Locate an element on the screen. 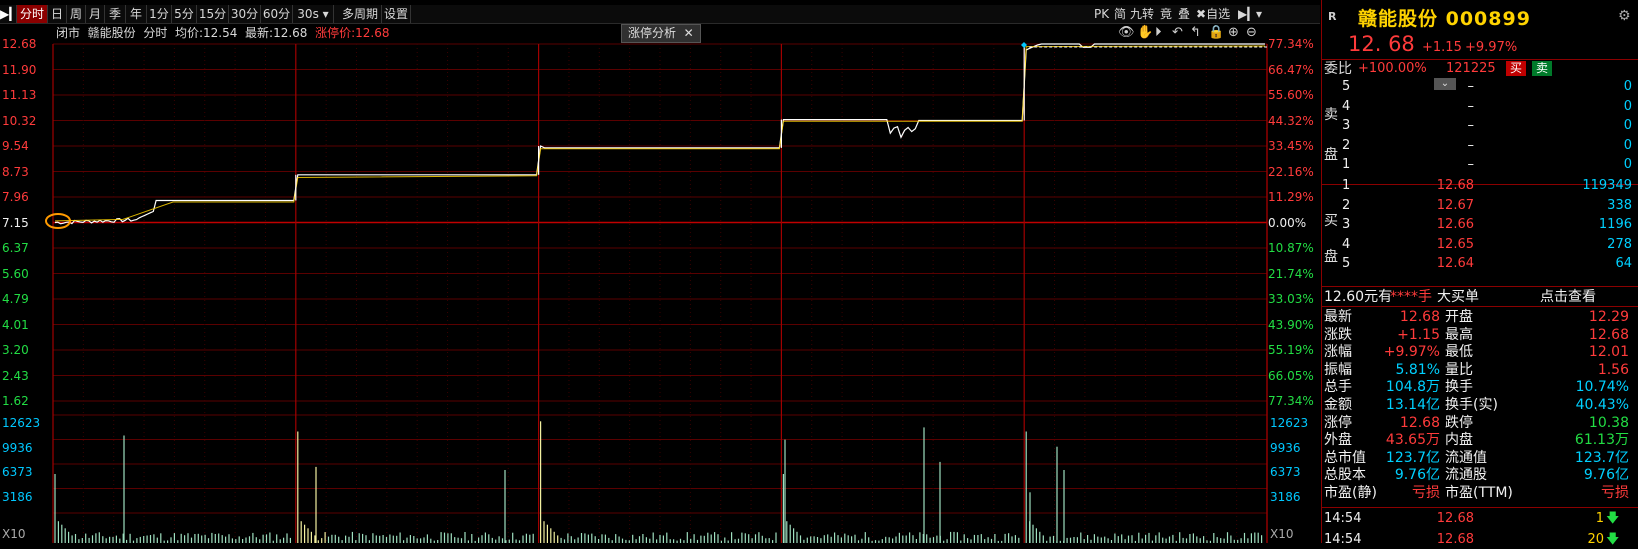 The image size is (1638, 549). sells-row: 2 – 0 is located at coordinates (1480, 146).